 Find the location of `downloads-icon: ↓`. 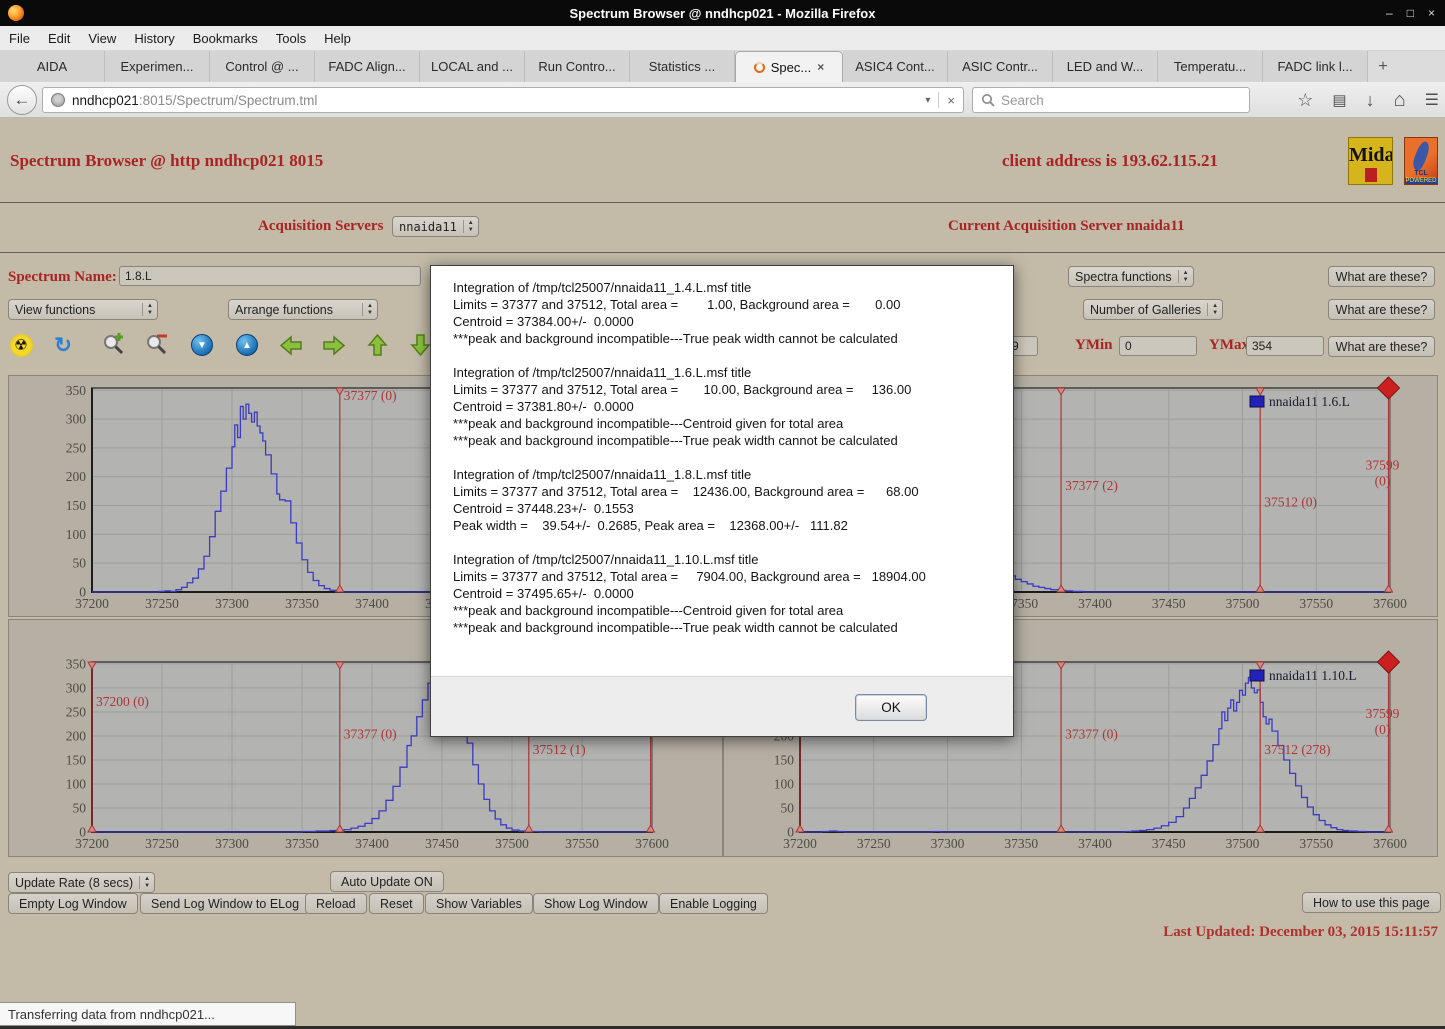

downloads-icon: ↓ is located at coordinates (1370, 100).